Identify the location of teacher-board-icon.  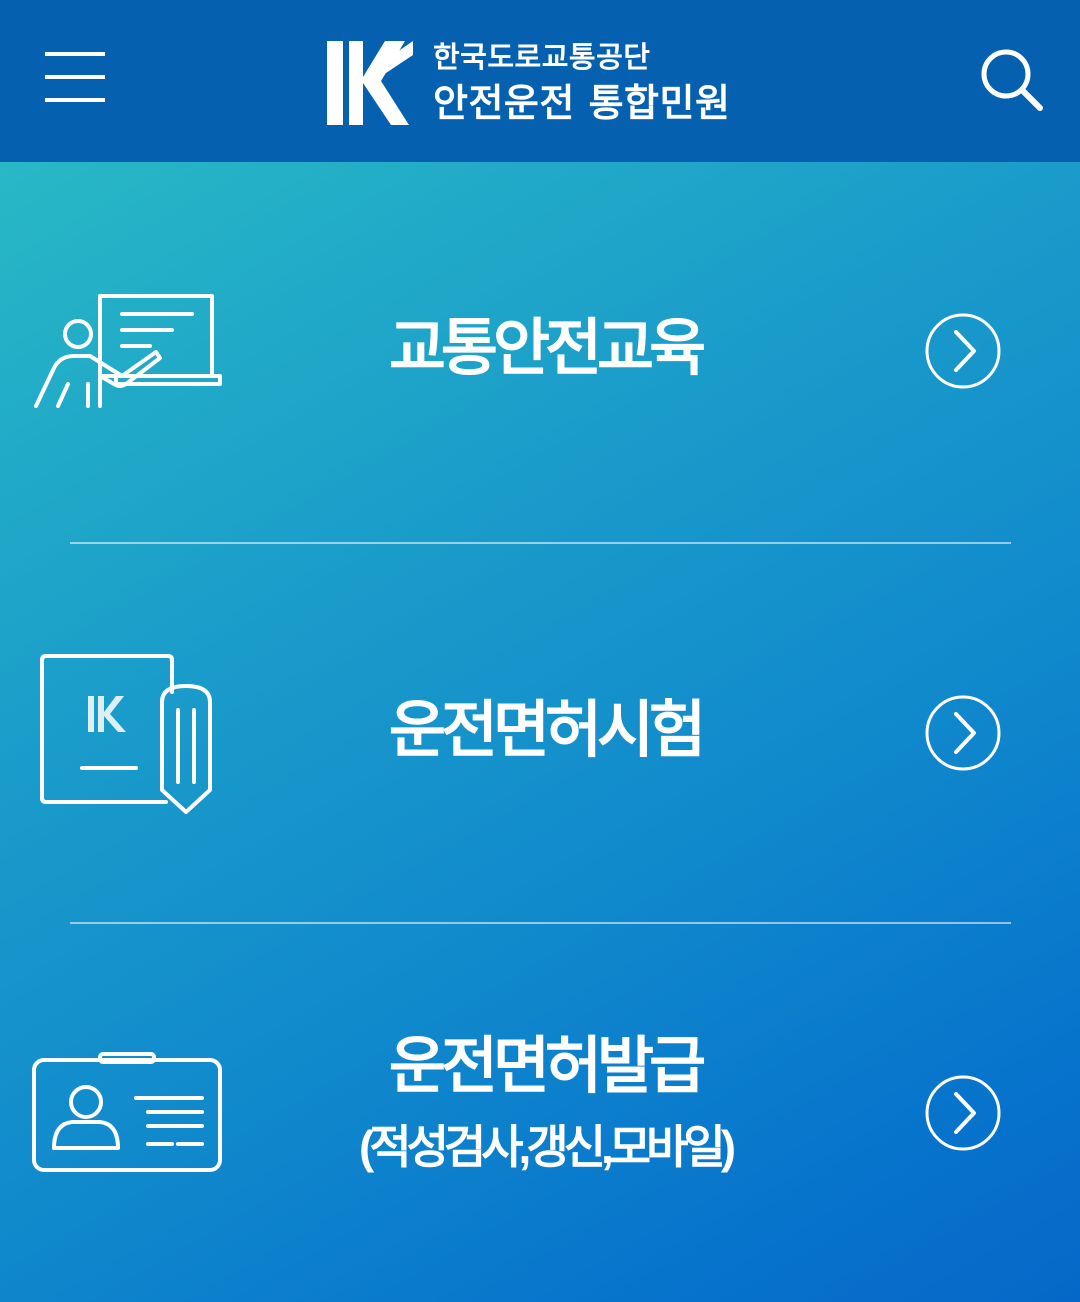
(128, 351).